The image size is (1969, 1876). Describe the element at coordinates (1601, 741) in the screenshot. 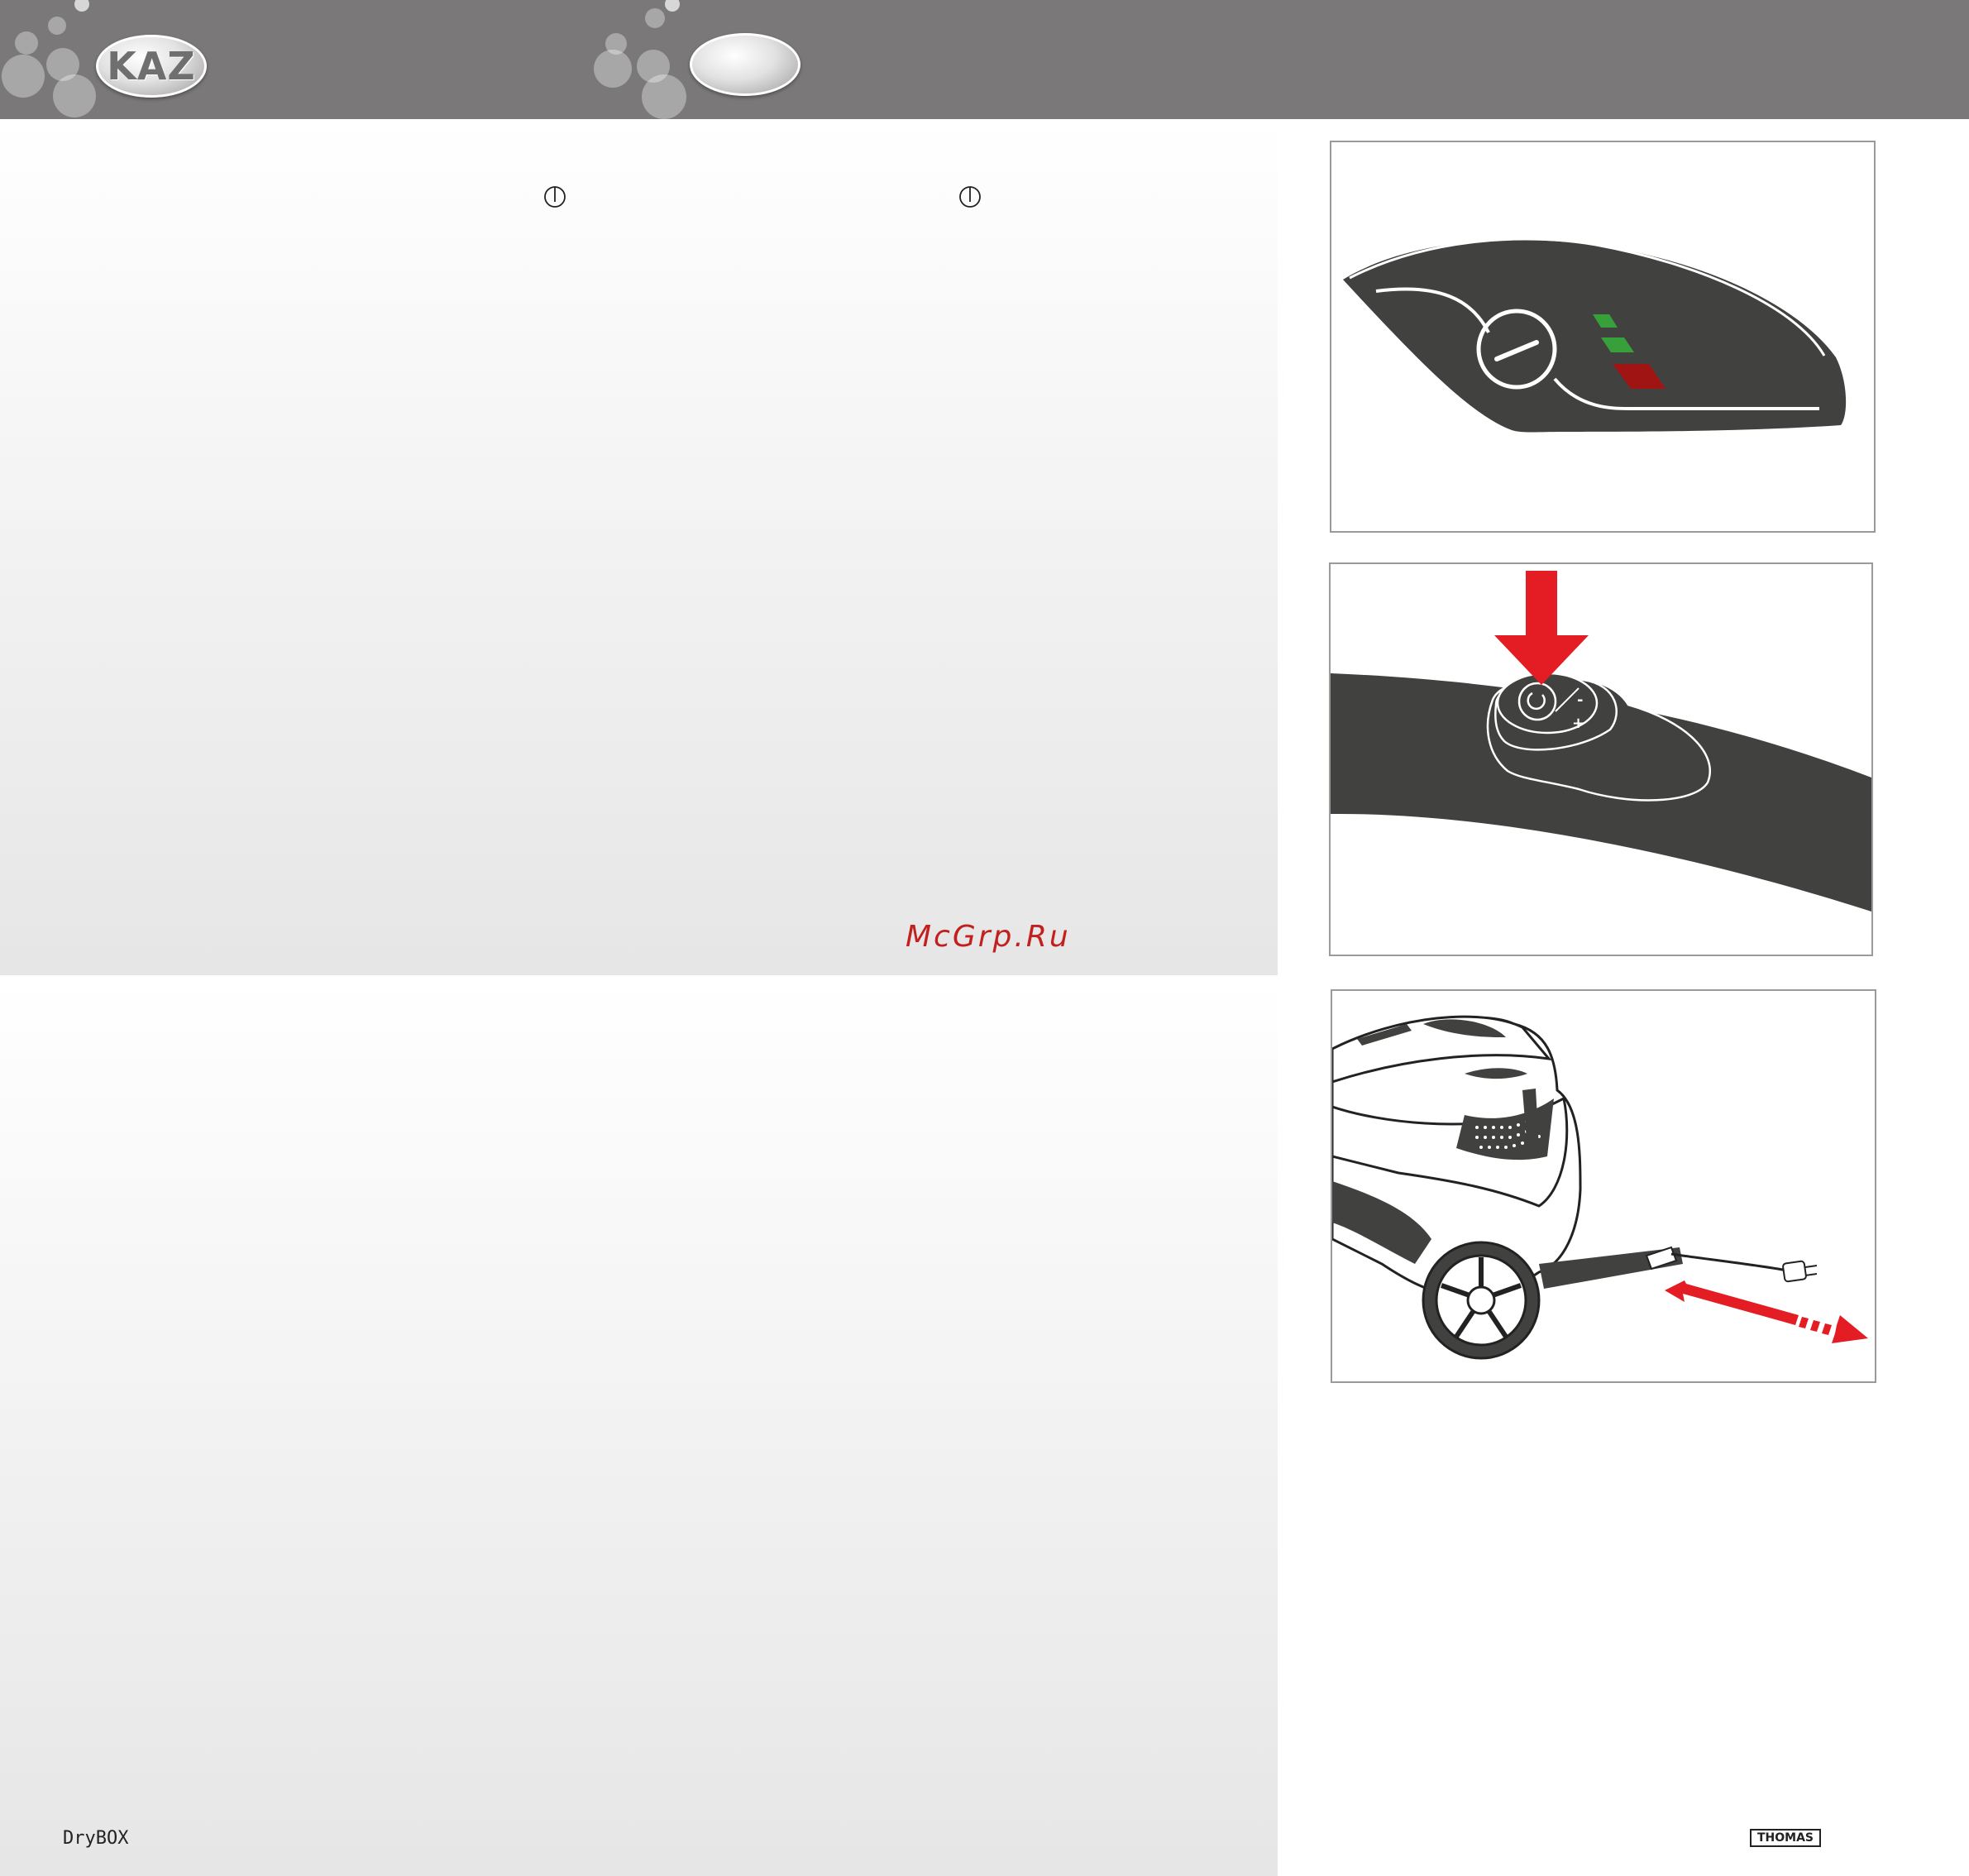

I see `handle-button-illustration: - +` at that location.